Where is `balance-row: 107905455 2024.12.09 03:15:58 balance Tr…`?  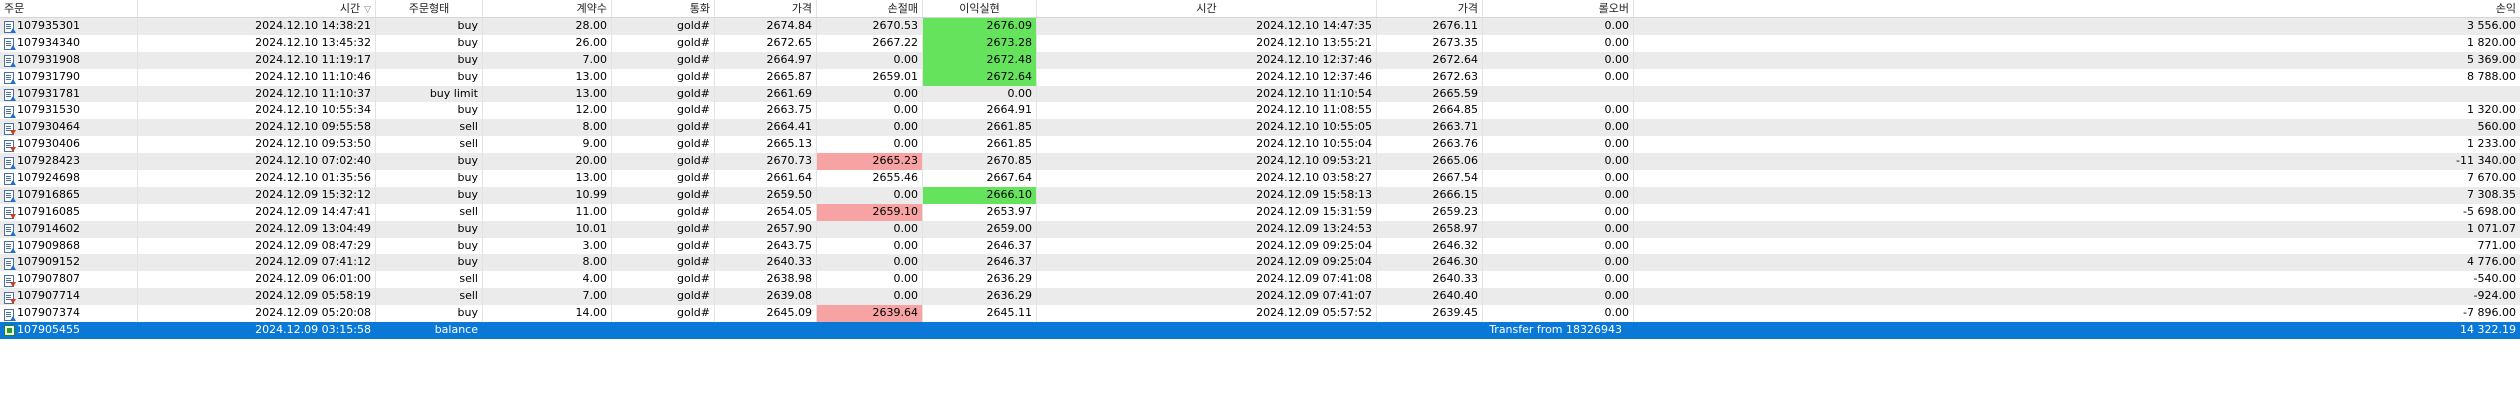
balance-row: 107905455 2024.12.09 03:15:58 balance Tr… is located at coordinates (1260, 330).